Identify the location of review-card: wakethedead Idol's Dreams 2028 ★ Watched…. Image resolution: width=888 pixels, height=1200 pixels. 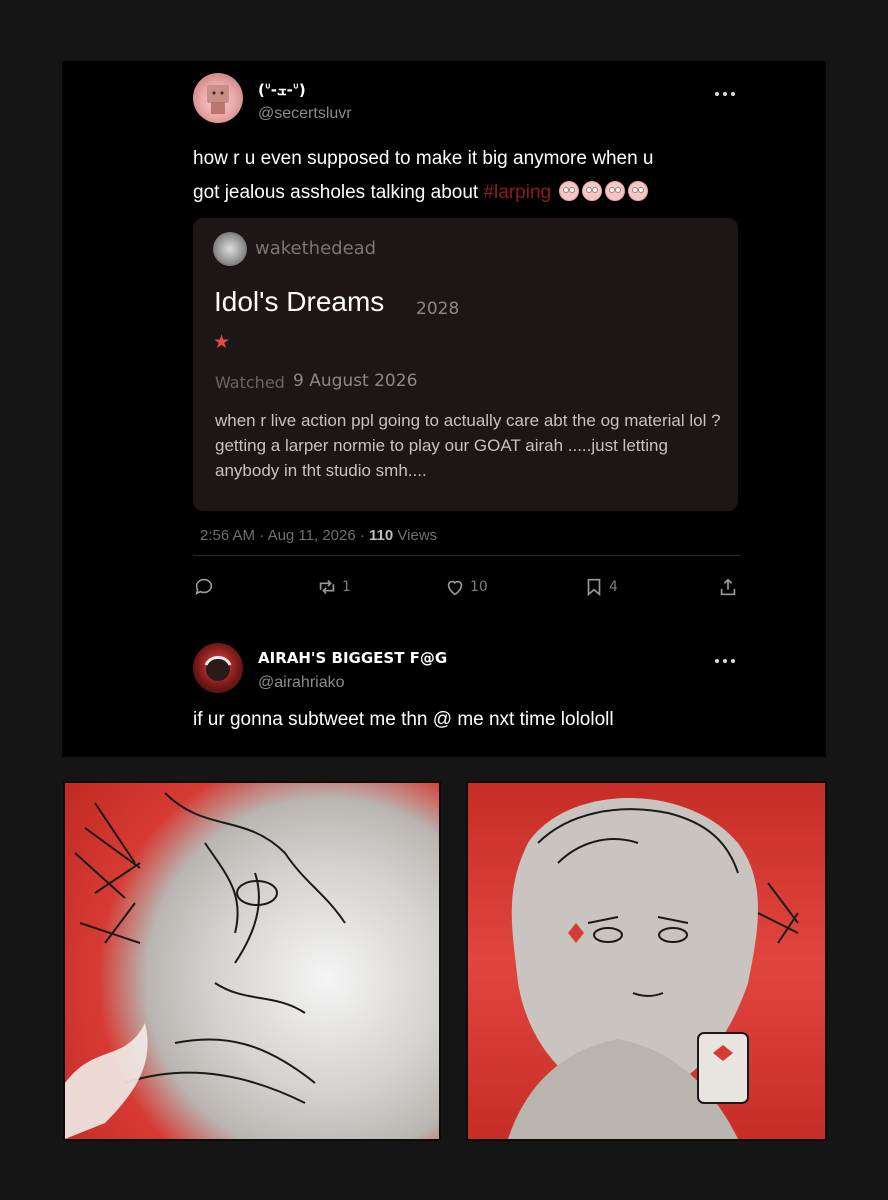
(465, 364).